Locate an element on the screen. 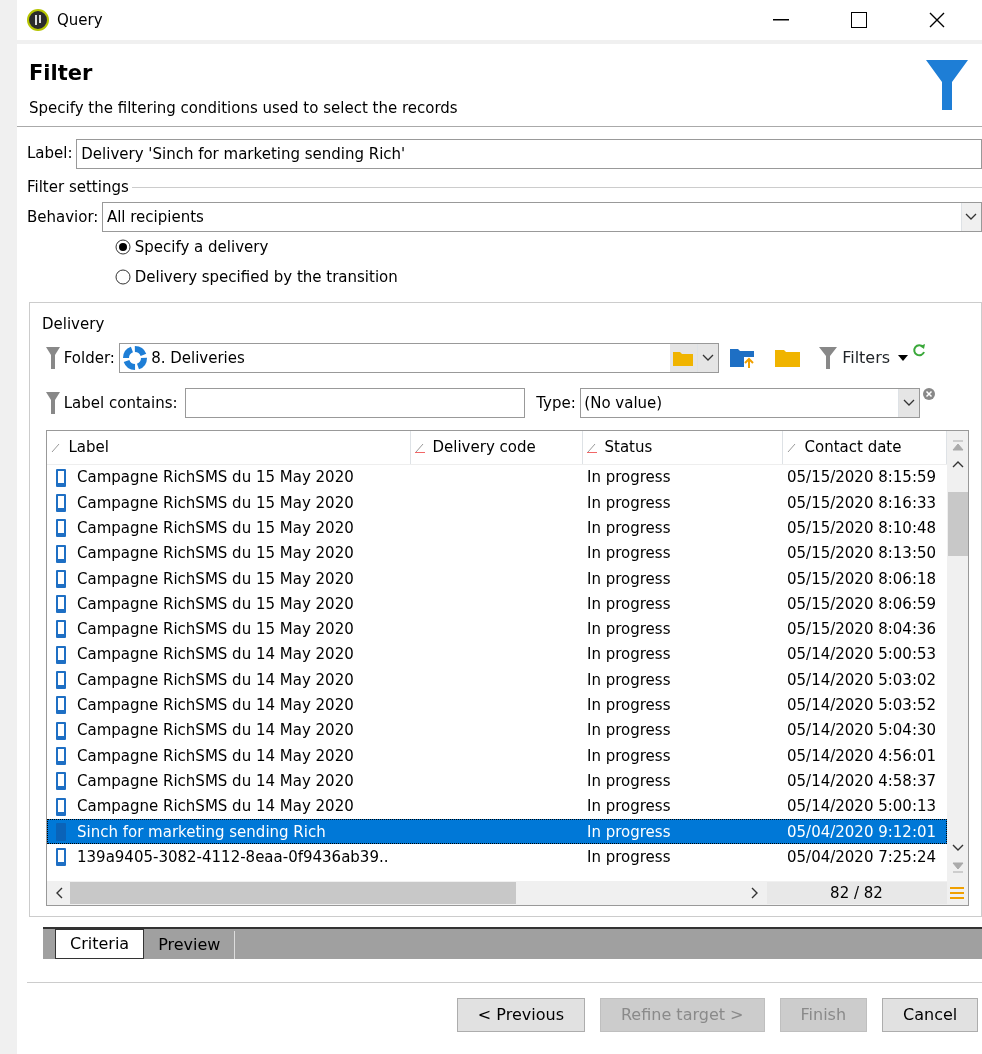 The width and height of the screenshot is (982, 1054). table-cell: 05/14/2020 5:00:13 is located at coordinates (862, 806).